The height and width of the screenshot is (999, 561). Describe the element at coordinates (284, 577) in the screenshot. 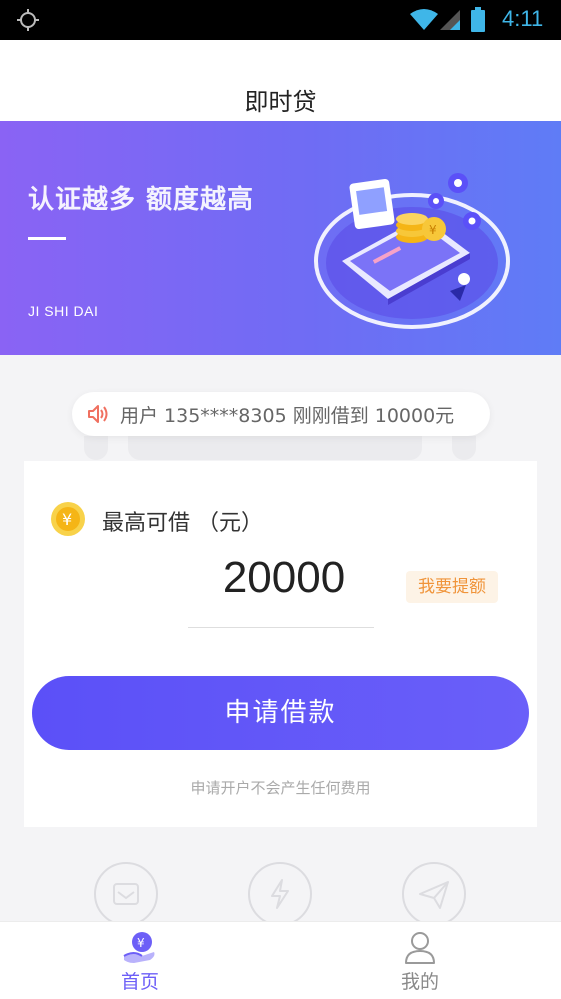

I see `max-loan-amount: 20000` at that location.